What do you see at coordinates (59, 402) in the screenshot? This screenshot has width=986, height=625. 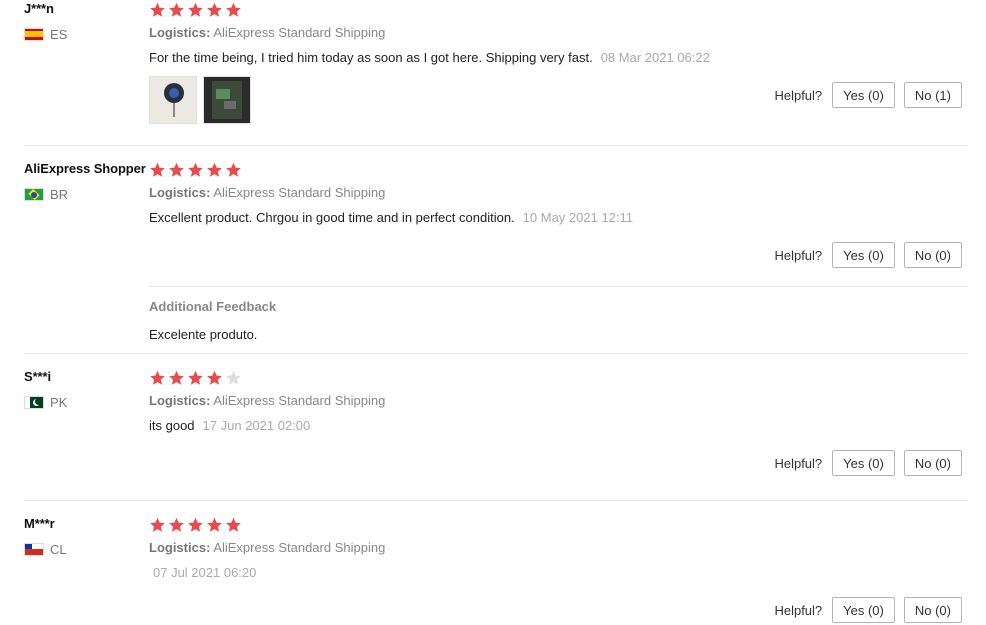 I see `country-code: PK` at bounding box center [59, 402].